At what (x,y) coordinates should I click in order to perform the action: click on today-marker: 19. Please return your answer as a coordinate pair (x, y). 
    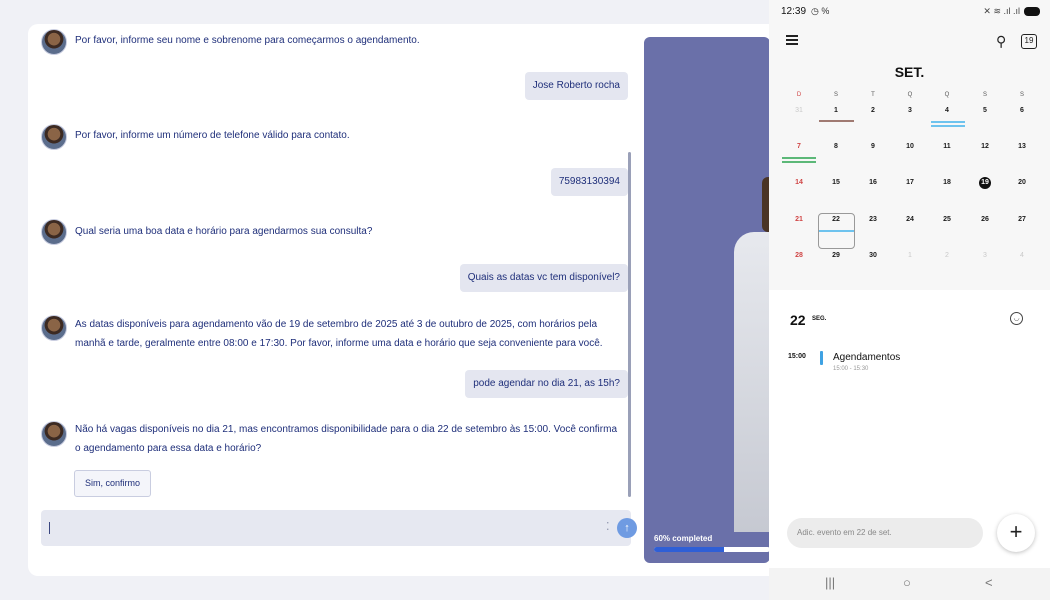
    Looking at the image, I should click on (985, 183).